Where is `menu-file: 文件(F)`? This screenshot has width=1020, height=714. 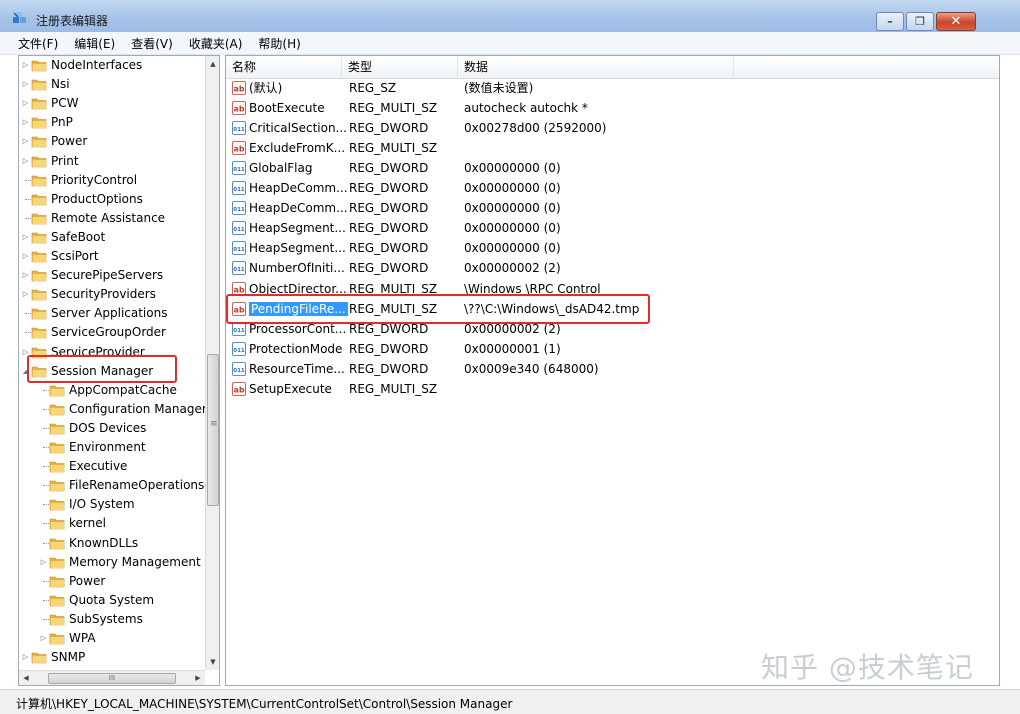
menu-file: 文件(F) is located at coordinates (33, 43).